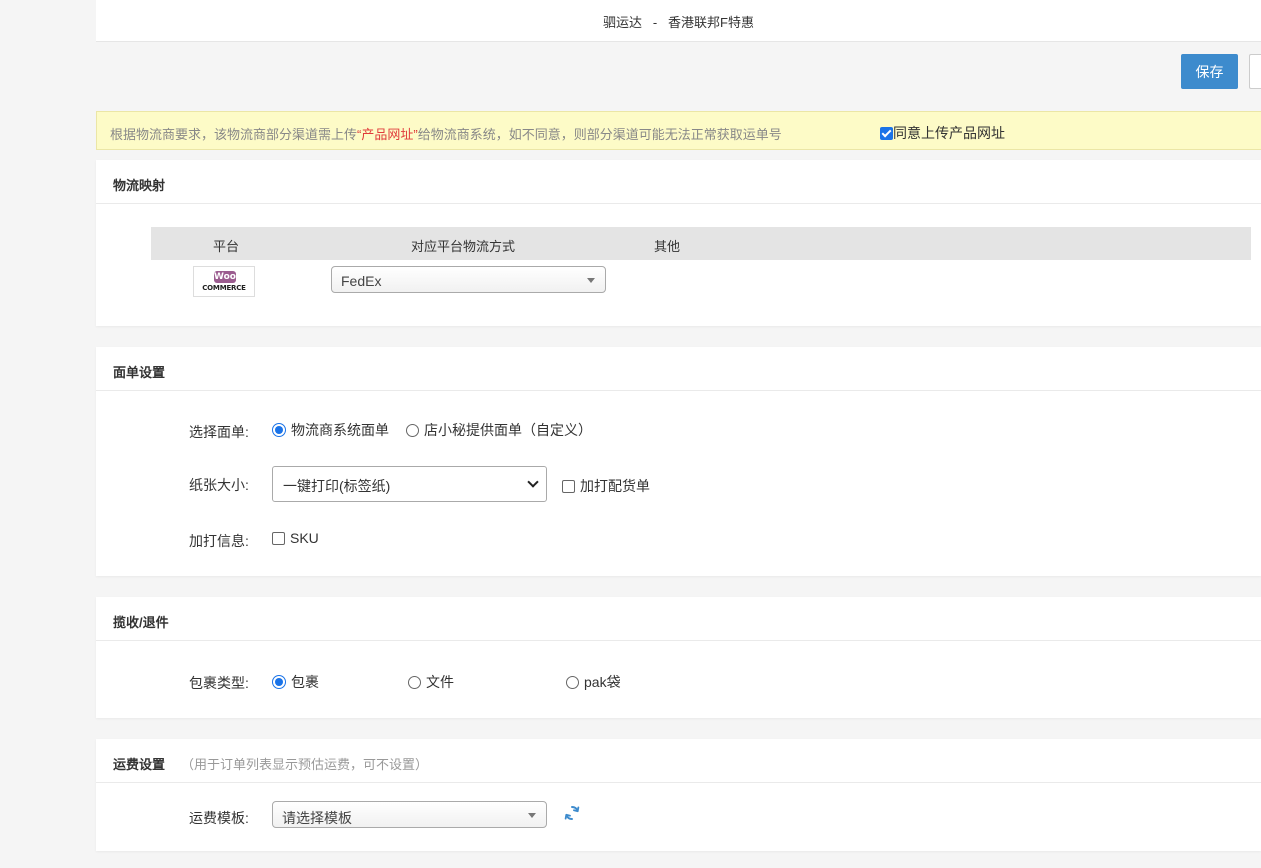 This screenshot has width=1261, height=868. I want to click on label-option-custom: 店小秘提供面单（自定义）, so click(499, 430).